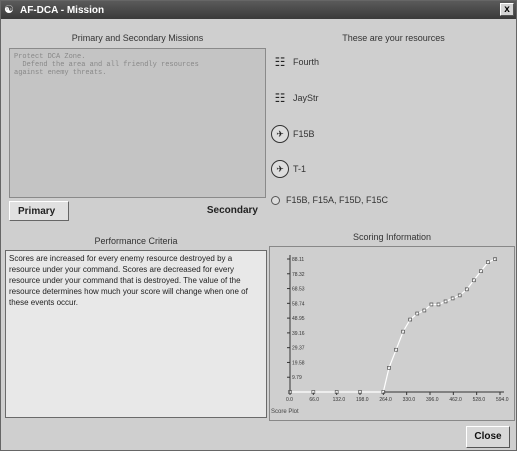 The image size is (517, 451). I want to click on y-tick-label: 39.16, so click(298, 334).